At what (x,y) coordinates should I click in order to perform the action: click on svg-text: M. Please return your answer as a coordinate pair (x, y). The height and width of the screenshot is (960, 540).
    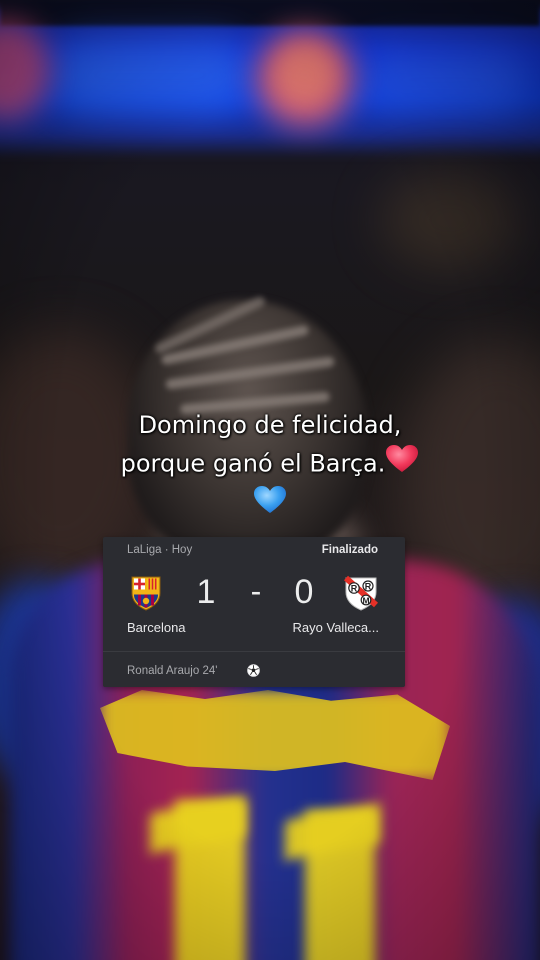
    Looking at the image, I should click on (365, 600).